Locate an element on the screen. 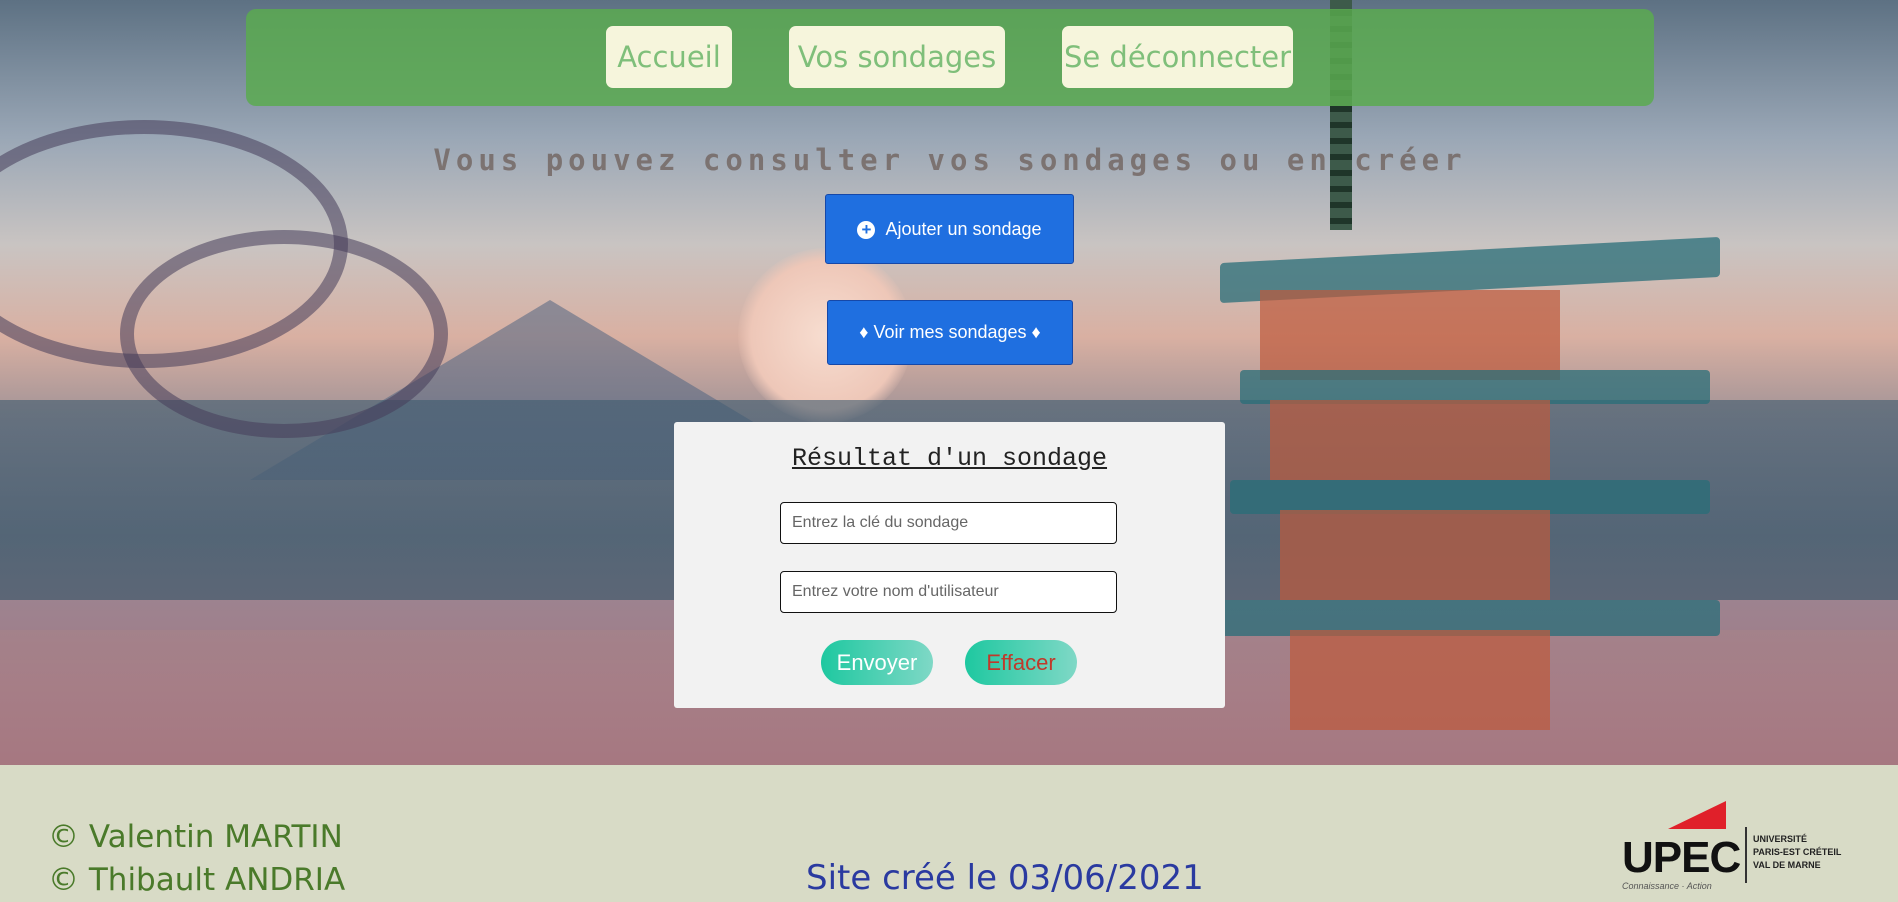 The image size is (1898, 902). nav-surveys-label: Vos sondages is located at coordinates (897, 57).